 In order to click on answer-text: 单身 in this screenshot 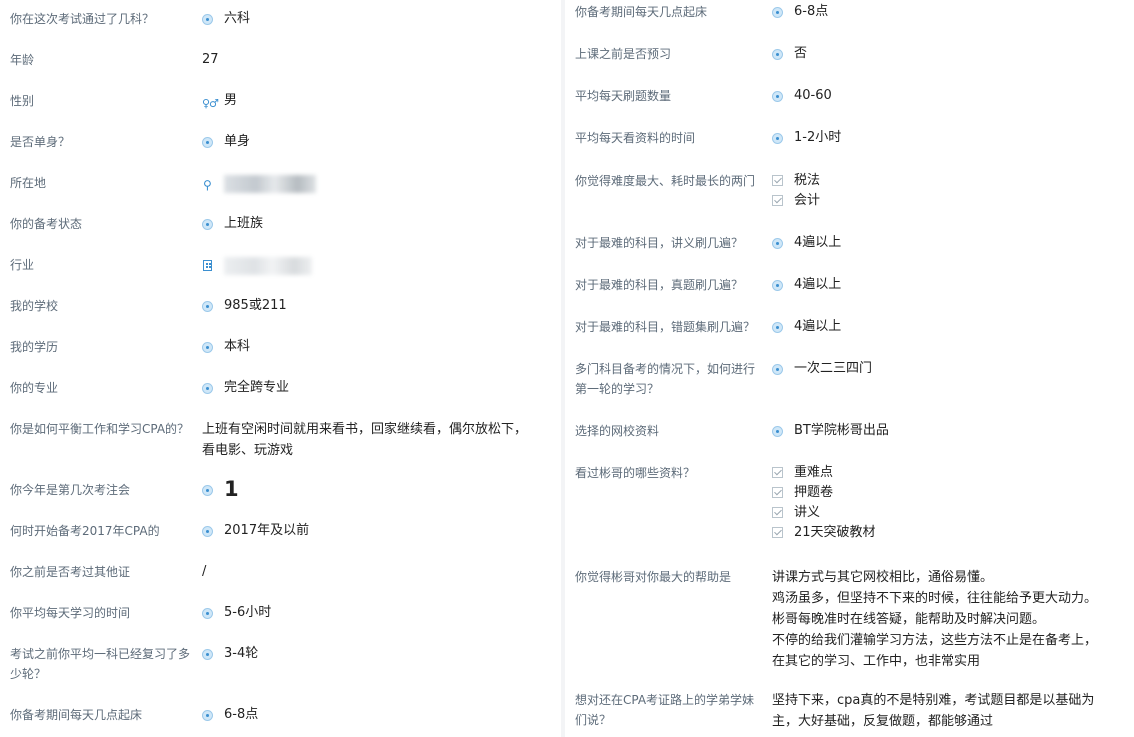, I will do `click(237, 141)`.